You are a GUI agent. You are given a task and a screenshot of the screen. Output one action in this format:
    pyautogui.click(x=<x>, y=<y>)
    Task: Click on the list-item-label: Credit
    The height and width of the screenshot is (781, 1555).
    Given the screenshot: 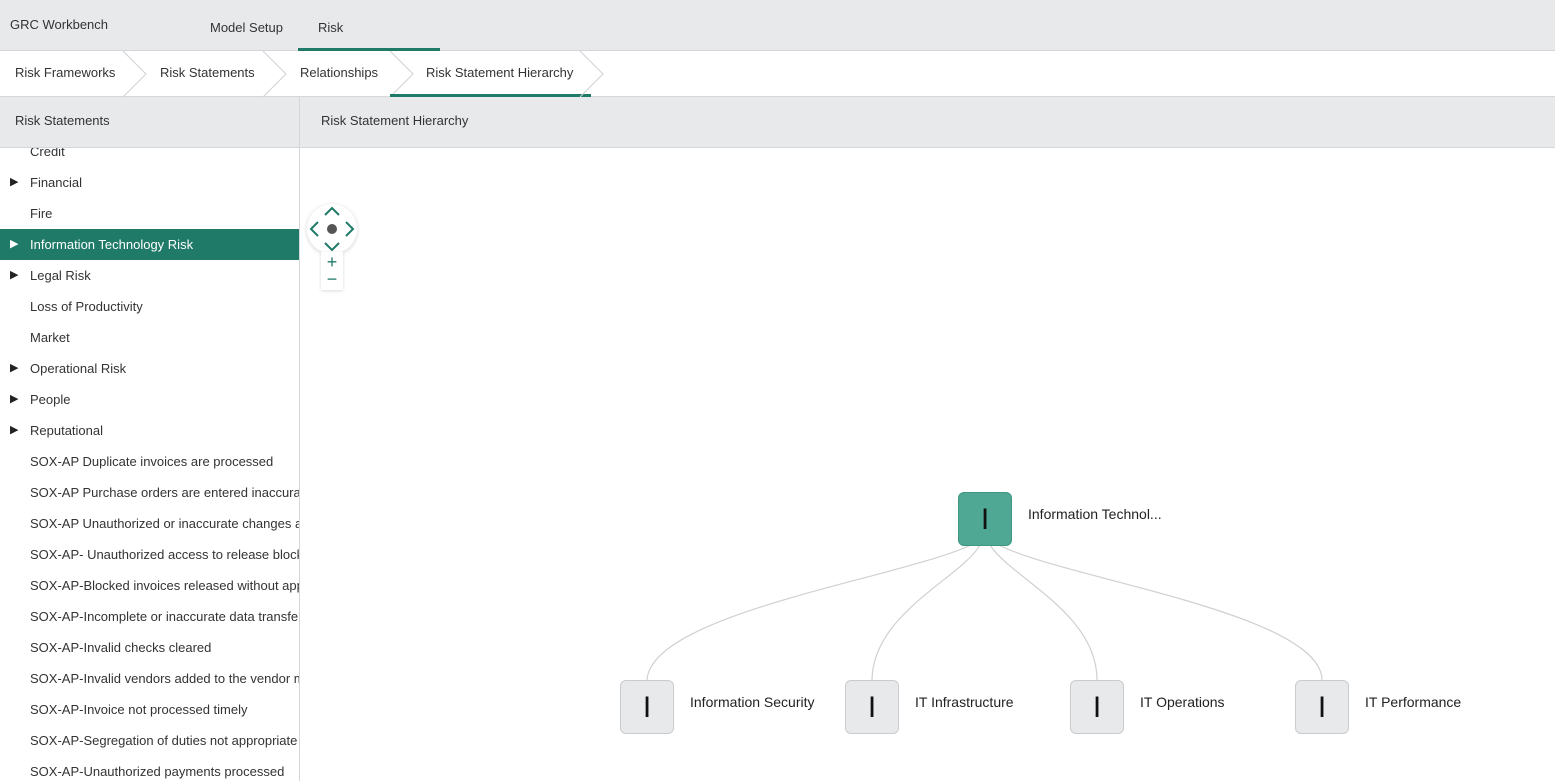 What is the action you would take?
    pyautogui.click(x=47, y=153)
    